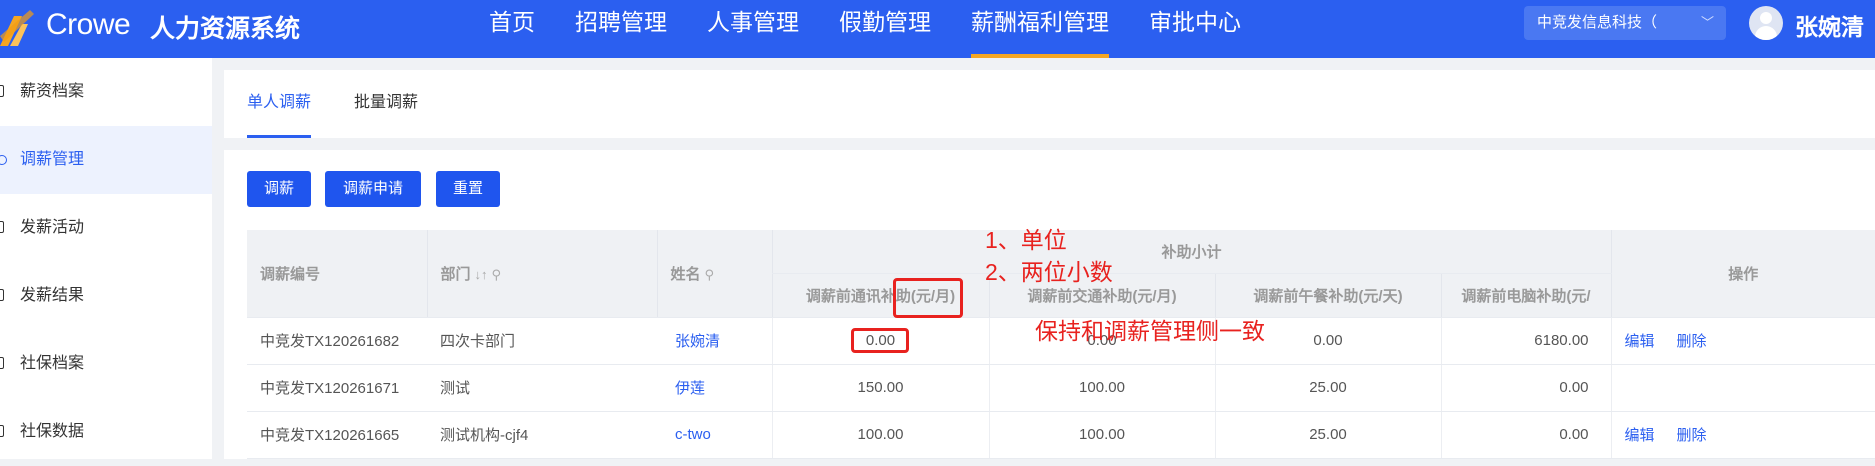 Image resolution: width=1875 pixels, height=466 pixels. I want to click on nav-item-home: 首页, so click(512, 29).